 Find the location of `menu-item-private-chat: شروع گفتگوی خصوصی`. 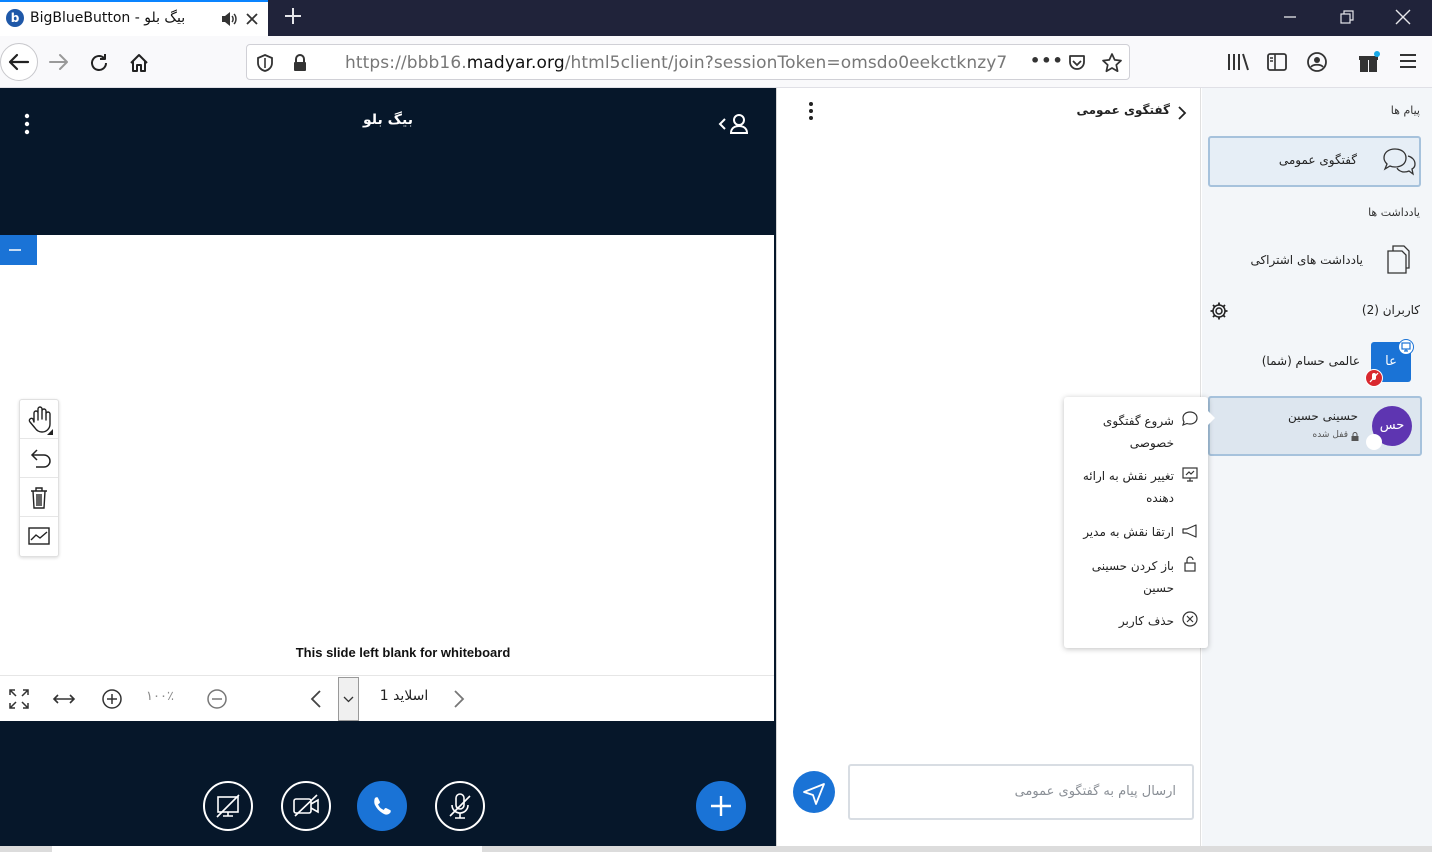

menu-item-private-chat: شروع گفتگوی خصوصی is located at coordinates (1119, 432).